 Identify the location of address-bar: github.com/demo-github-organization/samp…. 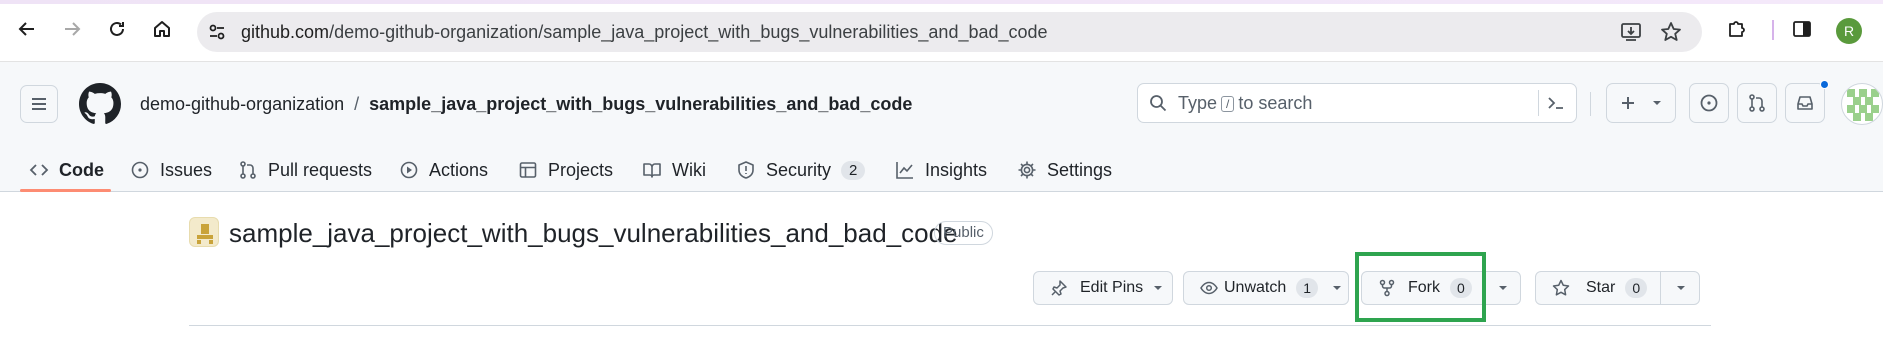
(949, 32).